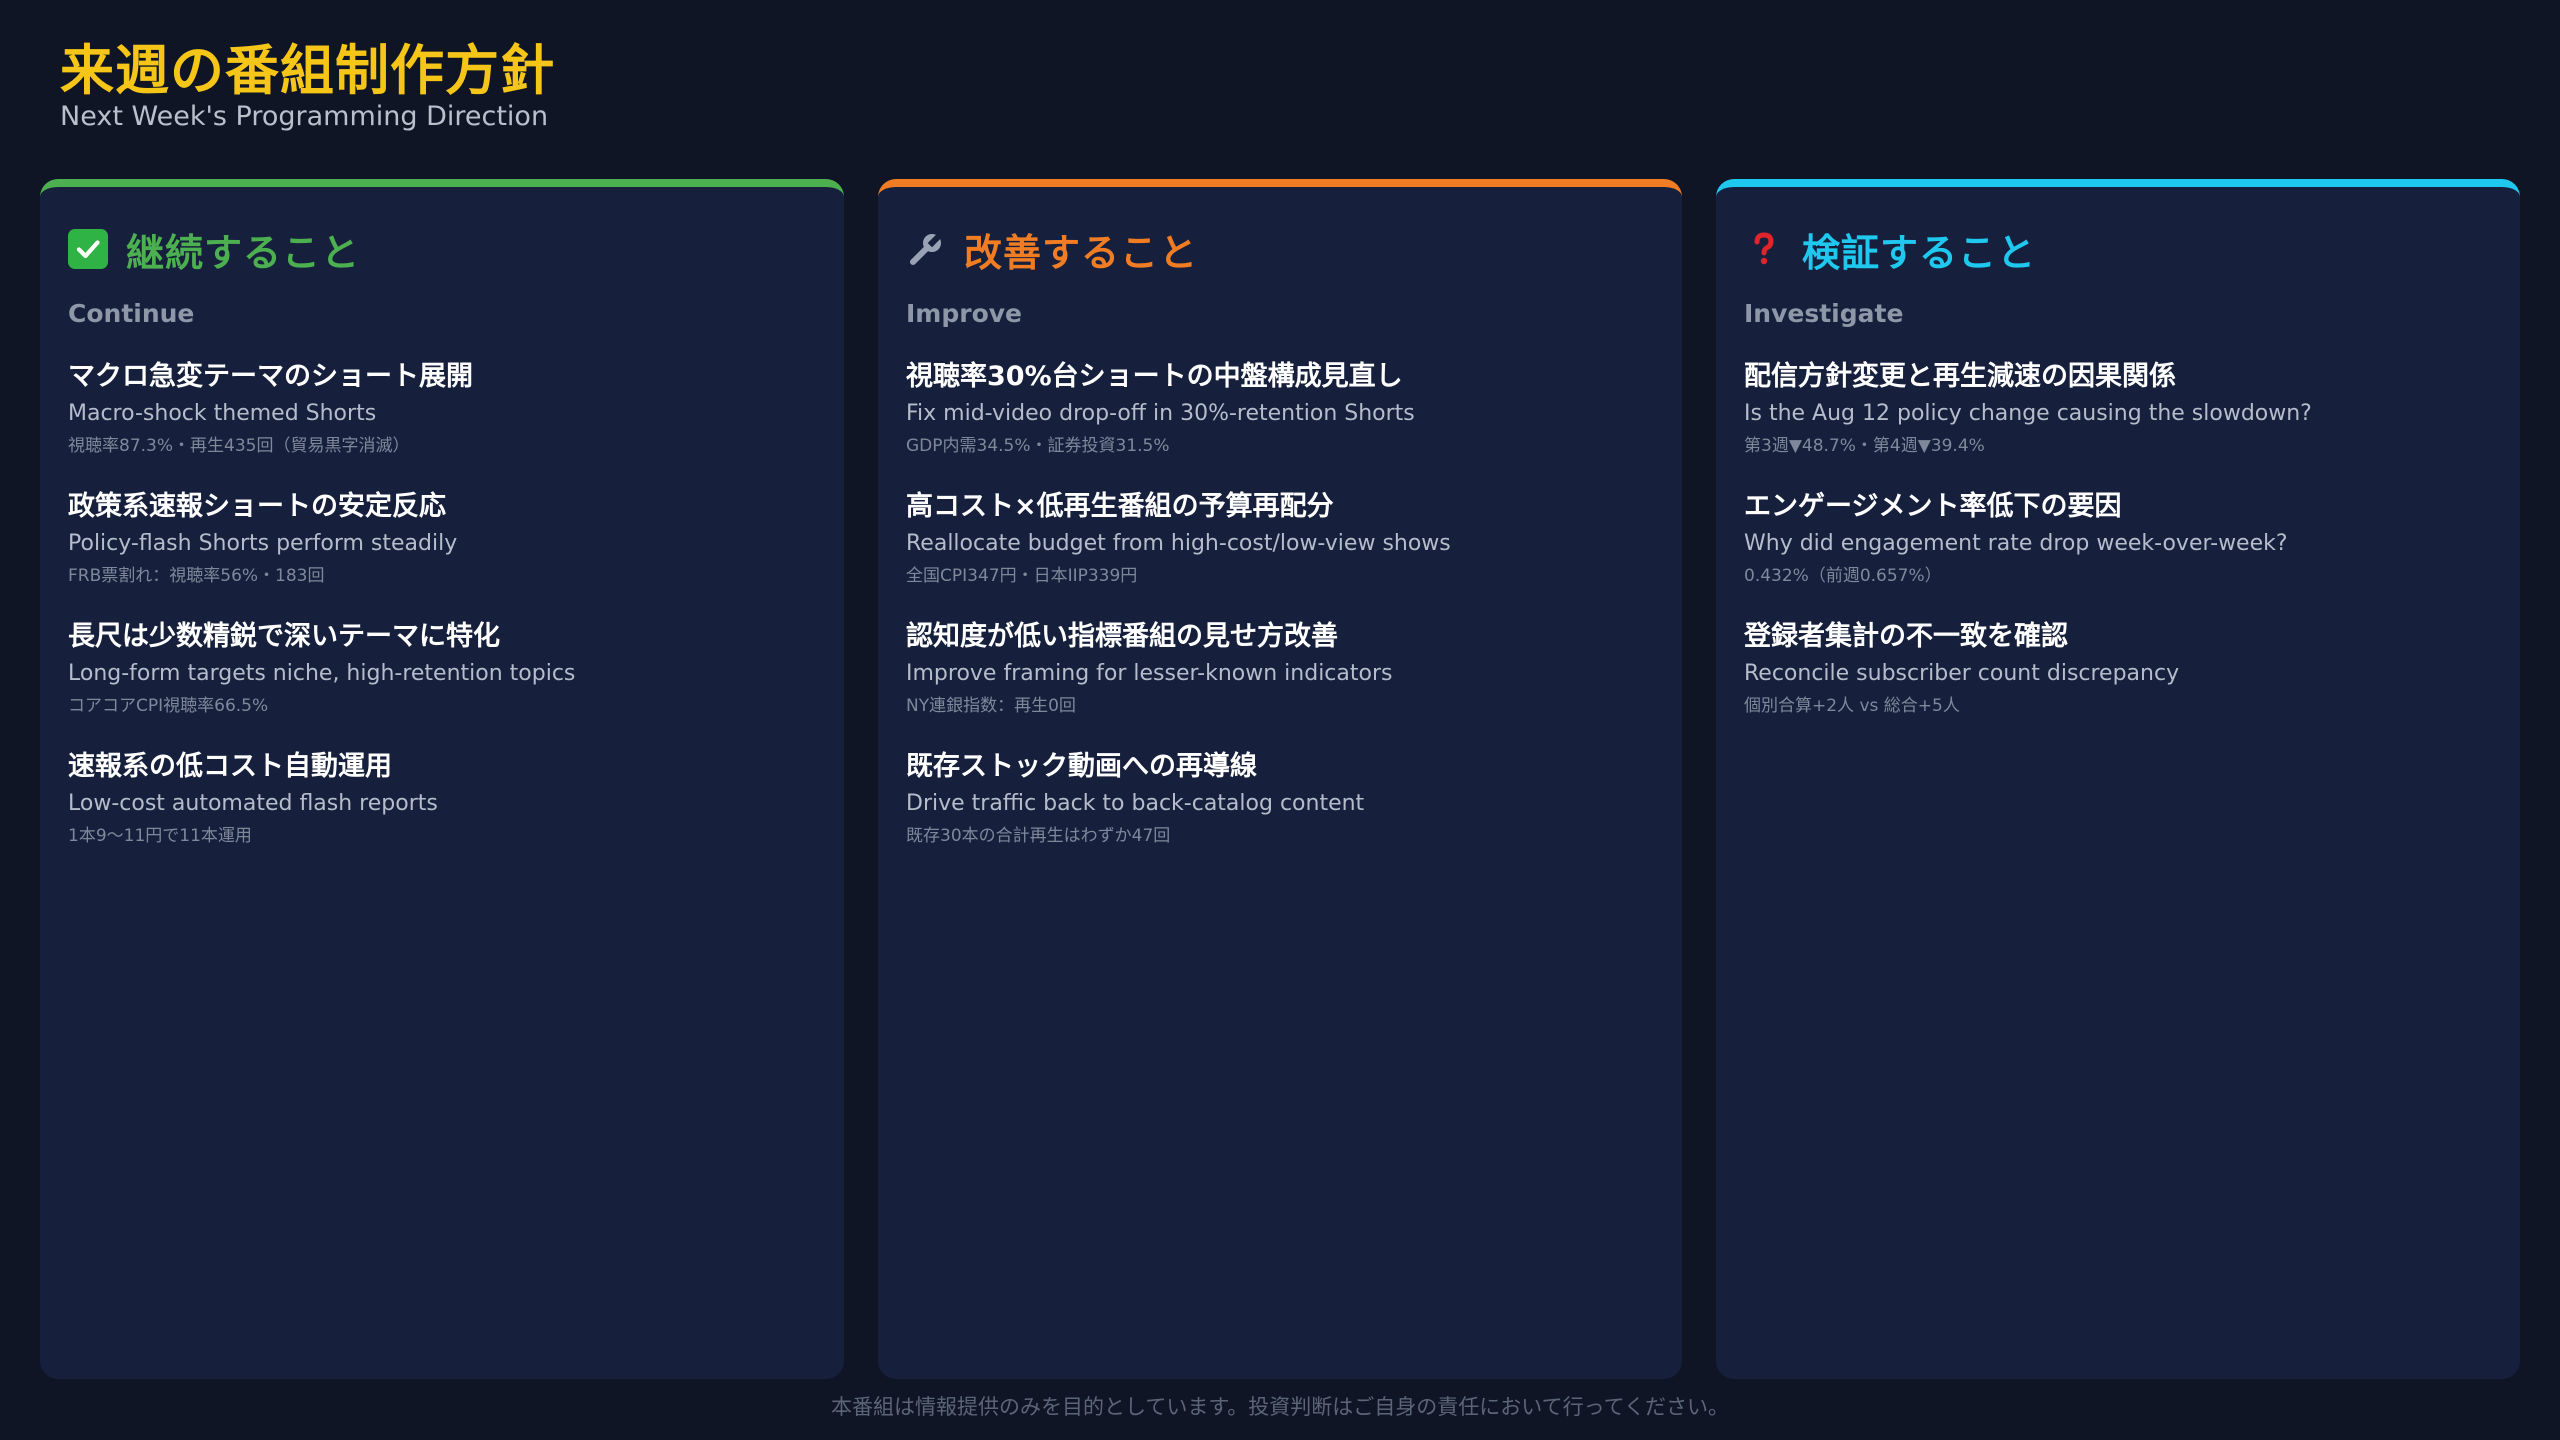  Describe the element at coordinates (1038, 446) in the screenshot. I see `item-note: GDP内需34.5%・証券投資31.5%` at that location.